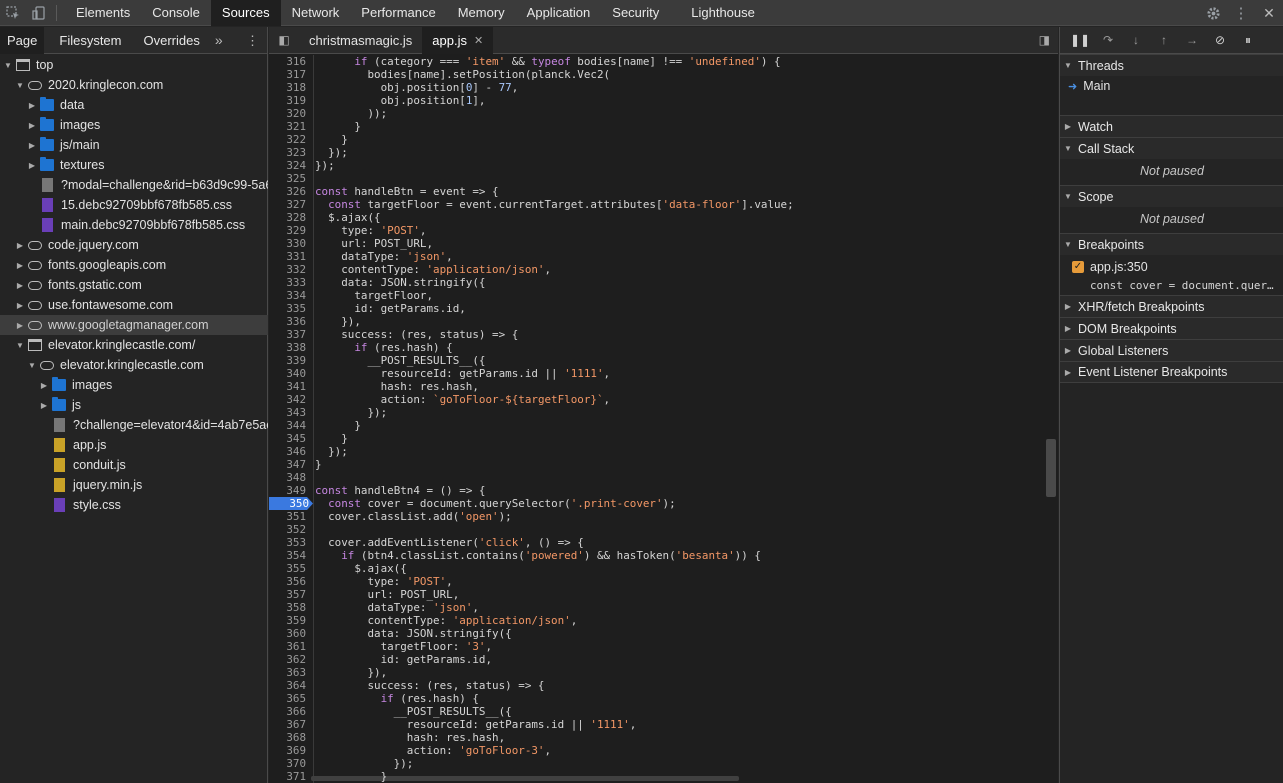  I want to click on global-listeners-section-header: ▶ Global Listeners, so click(1171, 350).